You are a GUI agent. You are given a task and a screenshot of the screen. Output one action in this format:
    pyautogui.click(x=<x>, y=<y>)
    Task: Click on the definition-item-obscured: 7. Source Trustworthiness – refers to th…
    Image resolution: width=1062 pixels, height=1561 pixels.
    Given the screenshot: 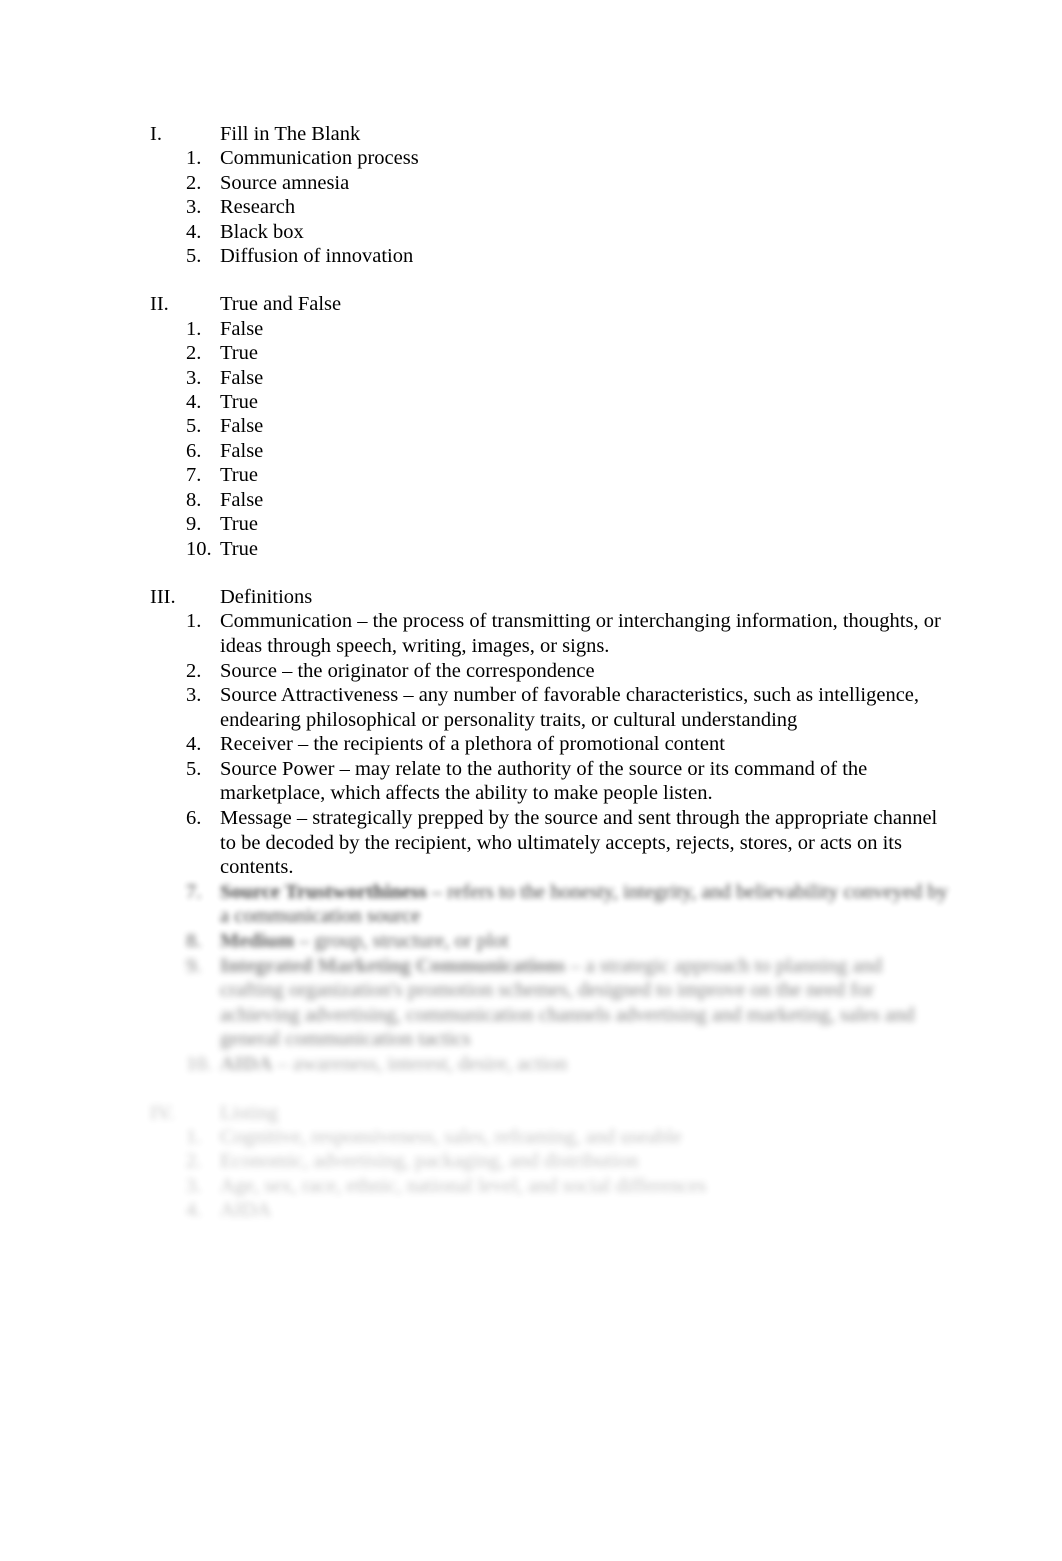 What is the action you would take?
    pyautogui.click(x=550, y=904)
    